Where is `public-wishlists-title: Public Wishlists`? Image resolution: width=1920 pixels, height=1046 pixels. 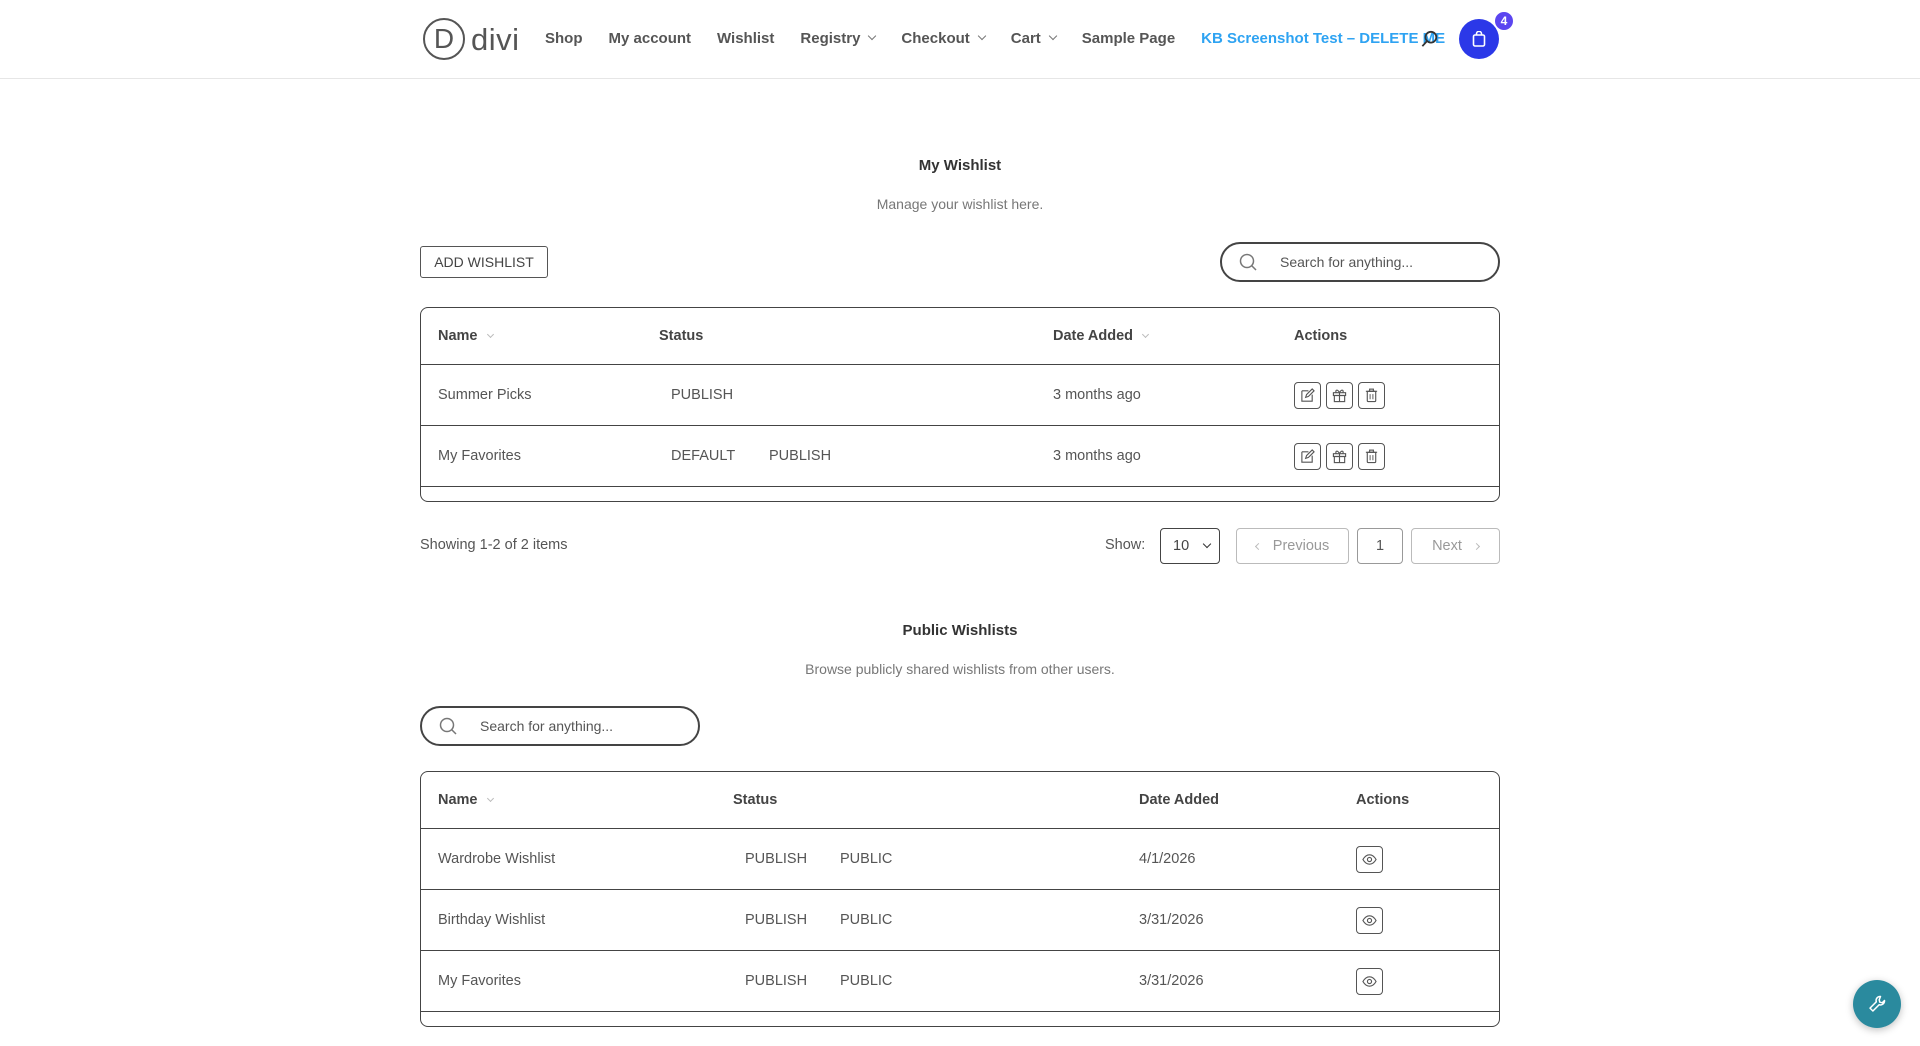 public-wishlists-title: Public Wishlists is located at coordinates (960, 630).